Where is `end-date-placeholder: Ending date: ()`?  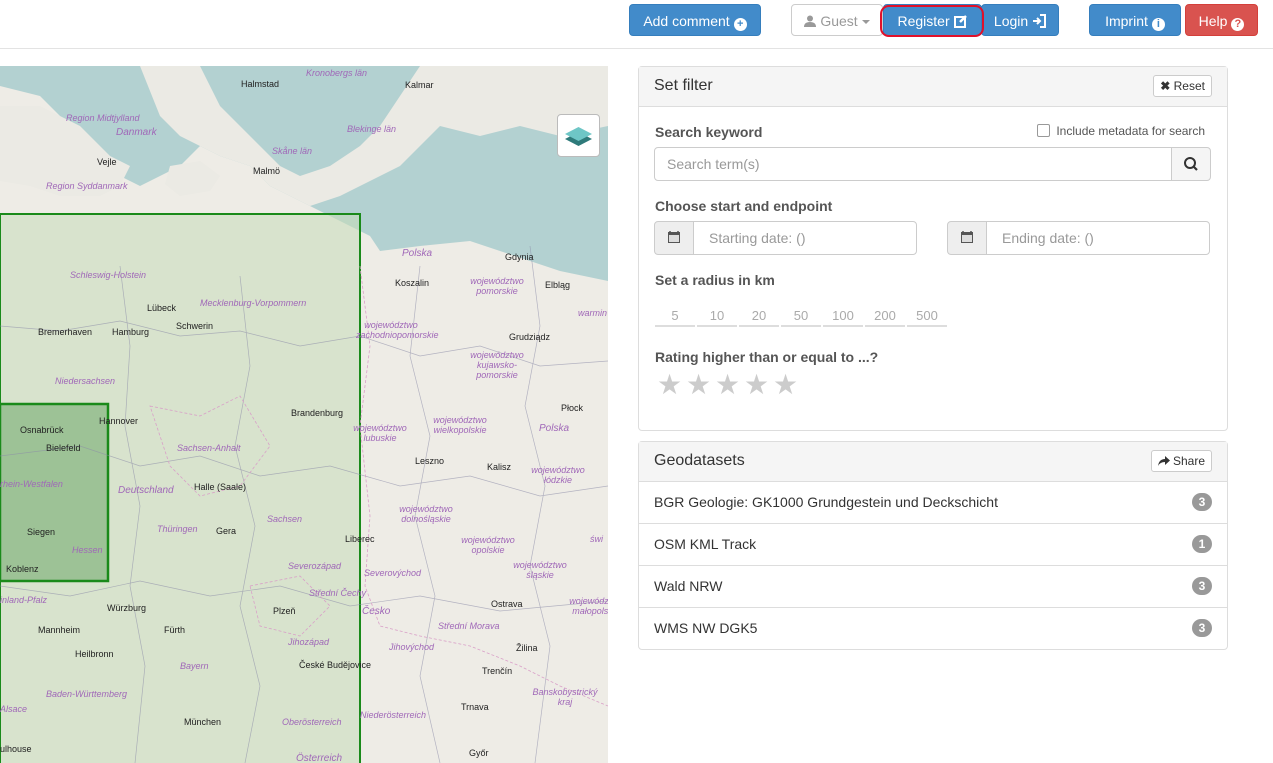
end-date-placeholder: Ending date: () is located at coordinates (1048, 238).